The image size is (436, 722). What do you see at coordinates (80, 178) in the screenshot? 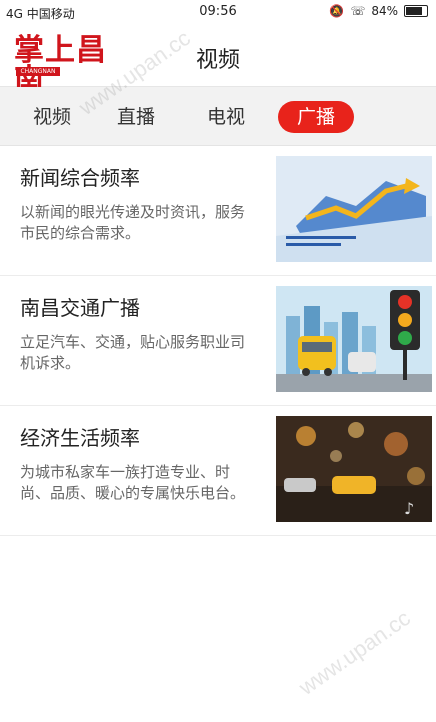
I see `channel-name: 新闻综合频率` at bounding box center [80, 178].